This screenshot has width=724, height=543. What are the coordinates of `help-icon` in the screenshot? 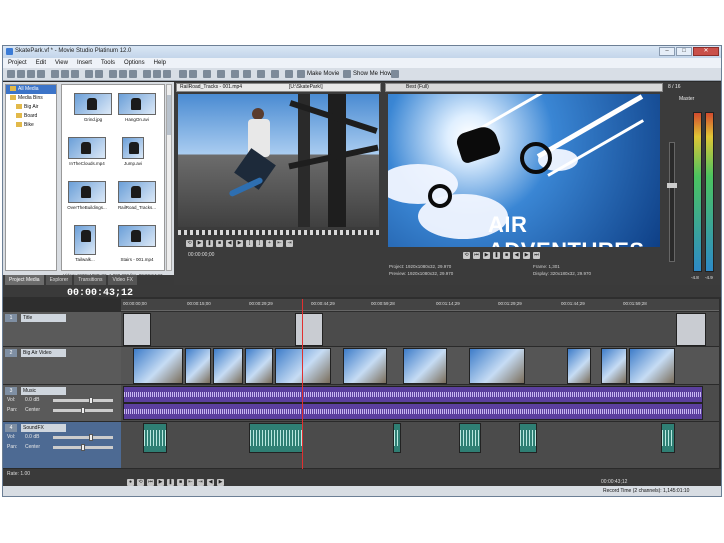 It's located at (395, 74).